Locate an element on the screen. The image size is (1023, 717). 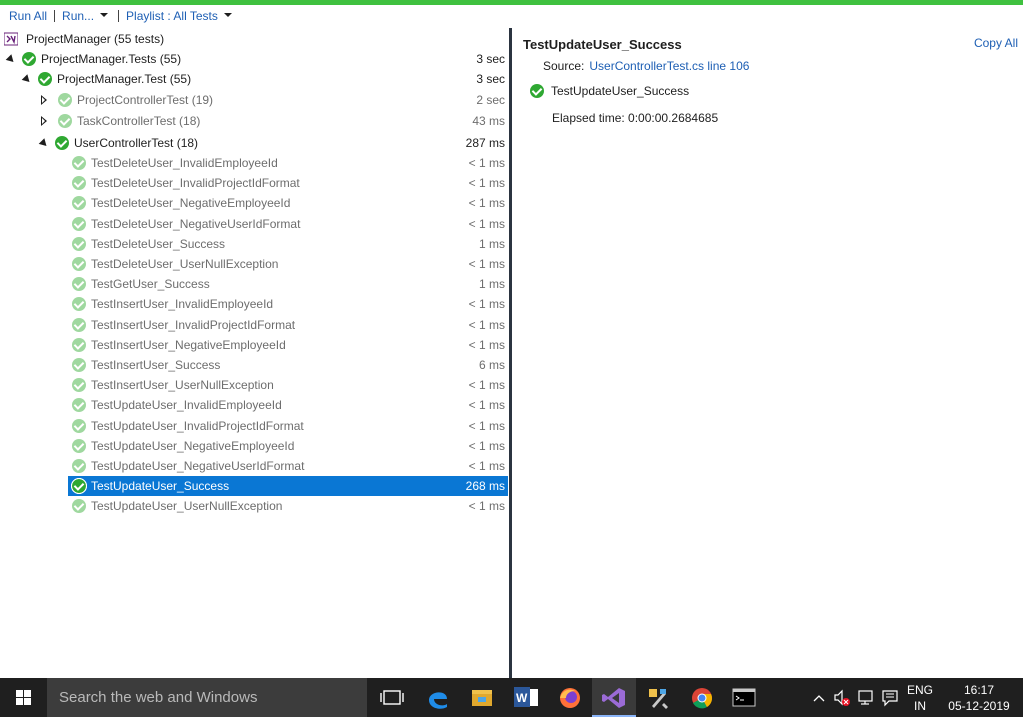
test-duration: 6 ms is located at coordinates (491, 365).